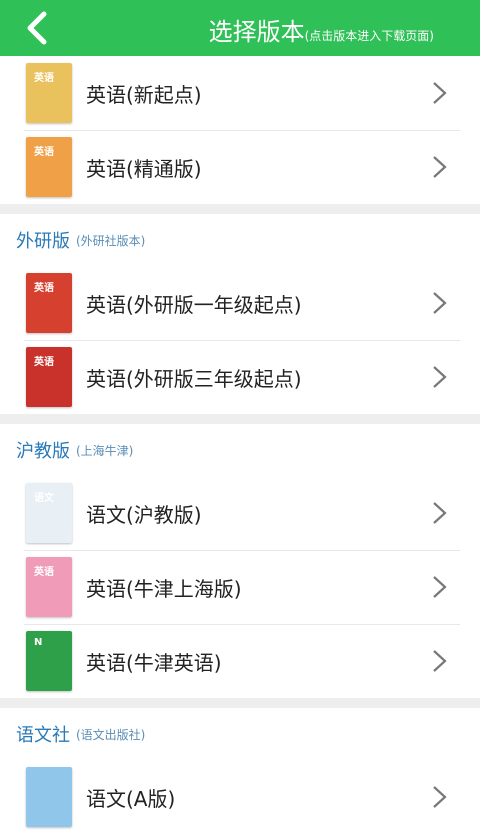 This screenshot has height=834, width=480. Describe the element at coordinates (49, 661) in the screenshot. I see `book-cover-thumbnail: N` at that location.